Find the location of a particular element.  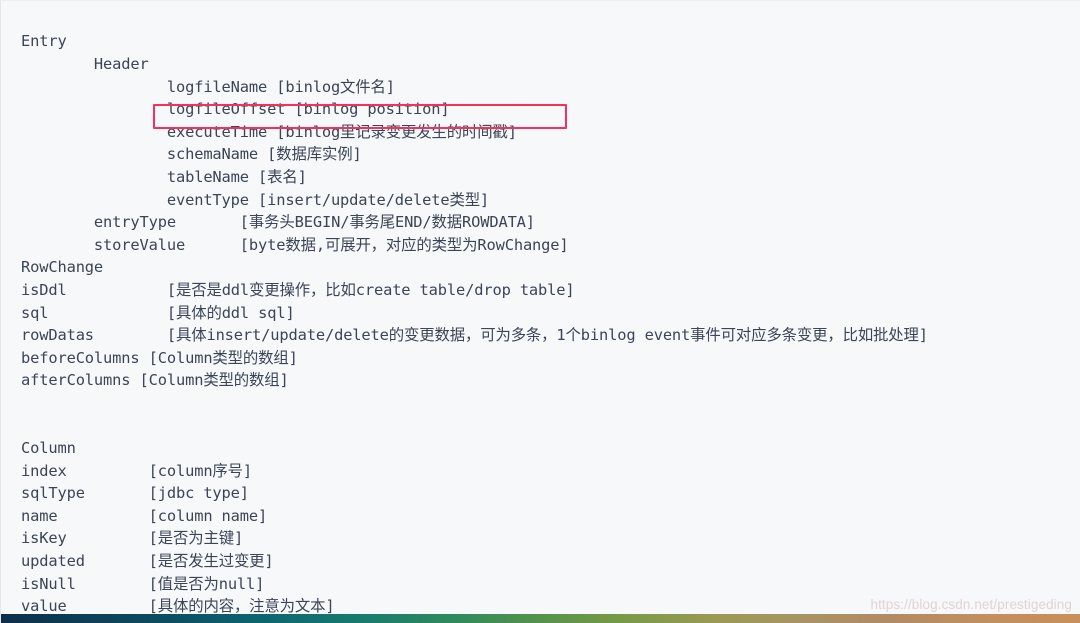

code-line-storeValue: storeValue [byte数据,可展开，对应的类型为RowChange] is located at coordinates (295, 244).